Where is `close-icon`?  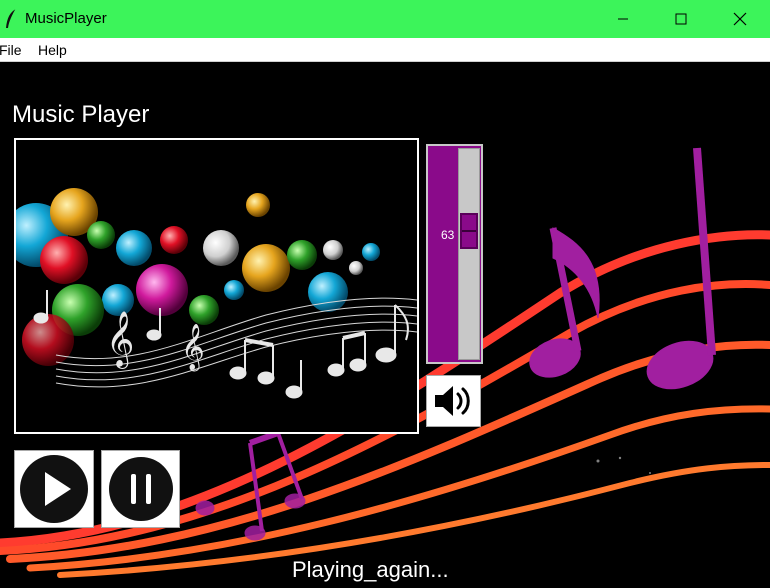 close-icon is located at coordinates (740, 19).